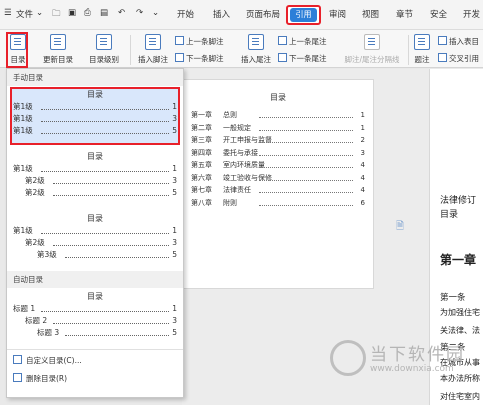 The height and width of the screenshot is (405, 483). I want to click on doc-law-title: 法律修订, so click(458, 201).